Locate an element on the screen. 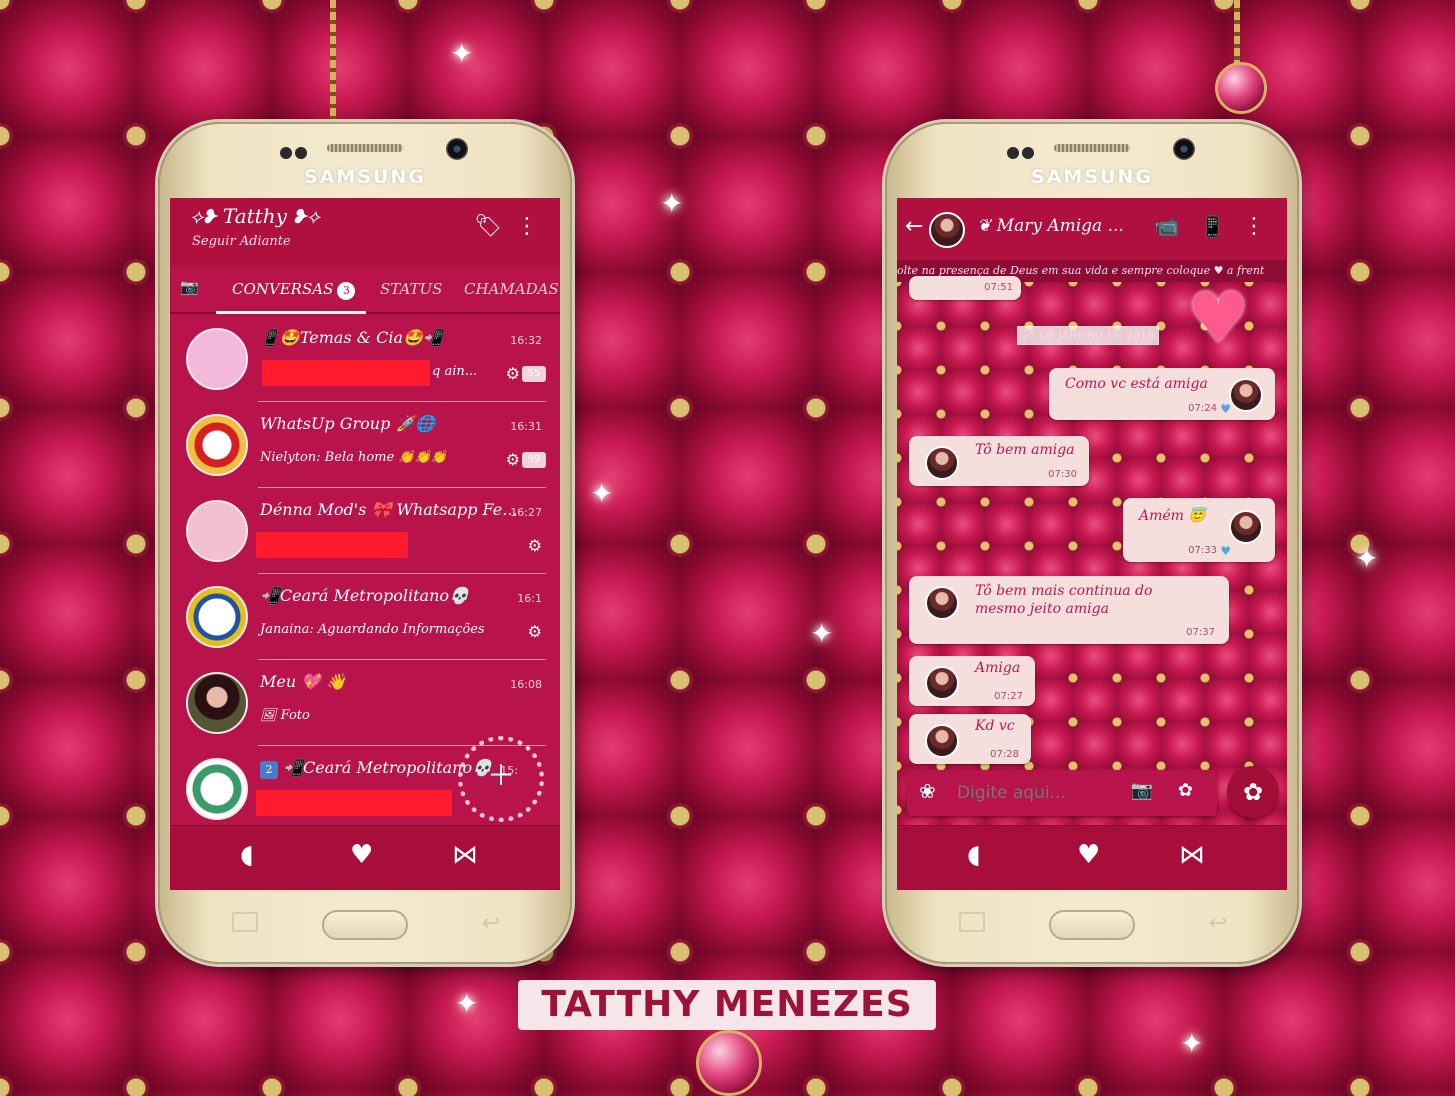 This screenshot has width=1455, height=1096. chat-preview: Janaina: Aguardando Informações is located at coordinates (372, 629).